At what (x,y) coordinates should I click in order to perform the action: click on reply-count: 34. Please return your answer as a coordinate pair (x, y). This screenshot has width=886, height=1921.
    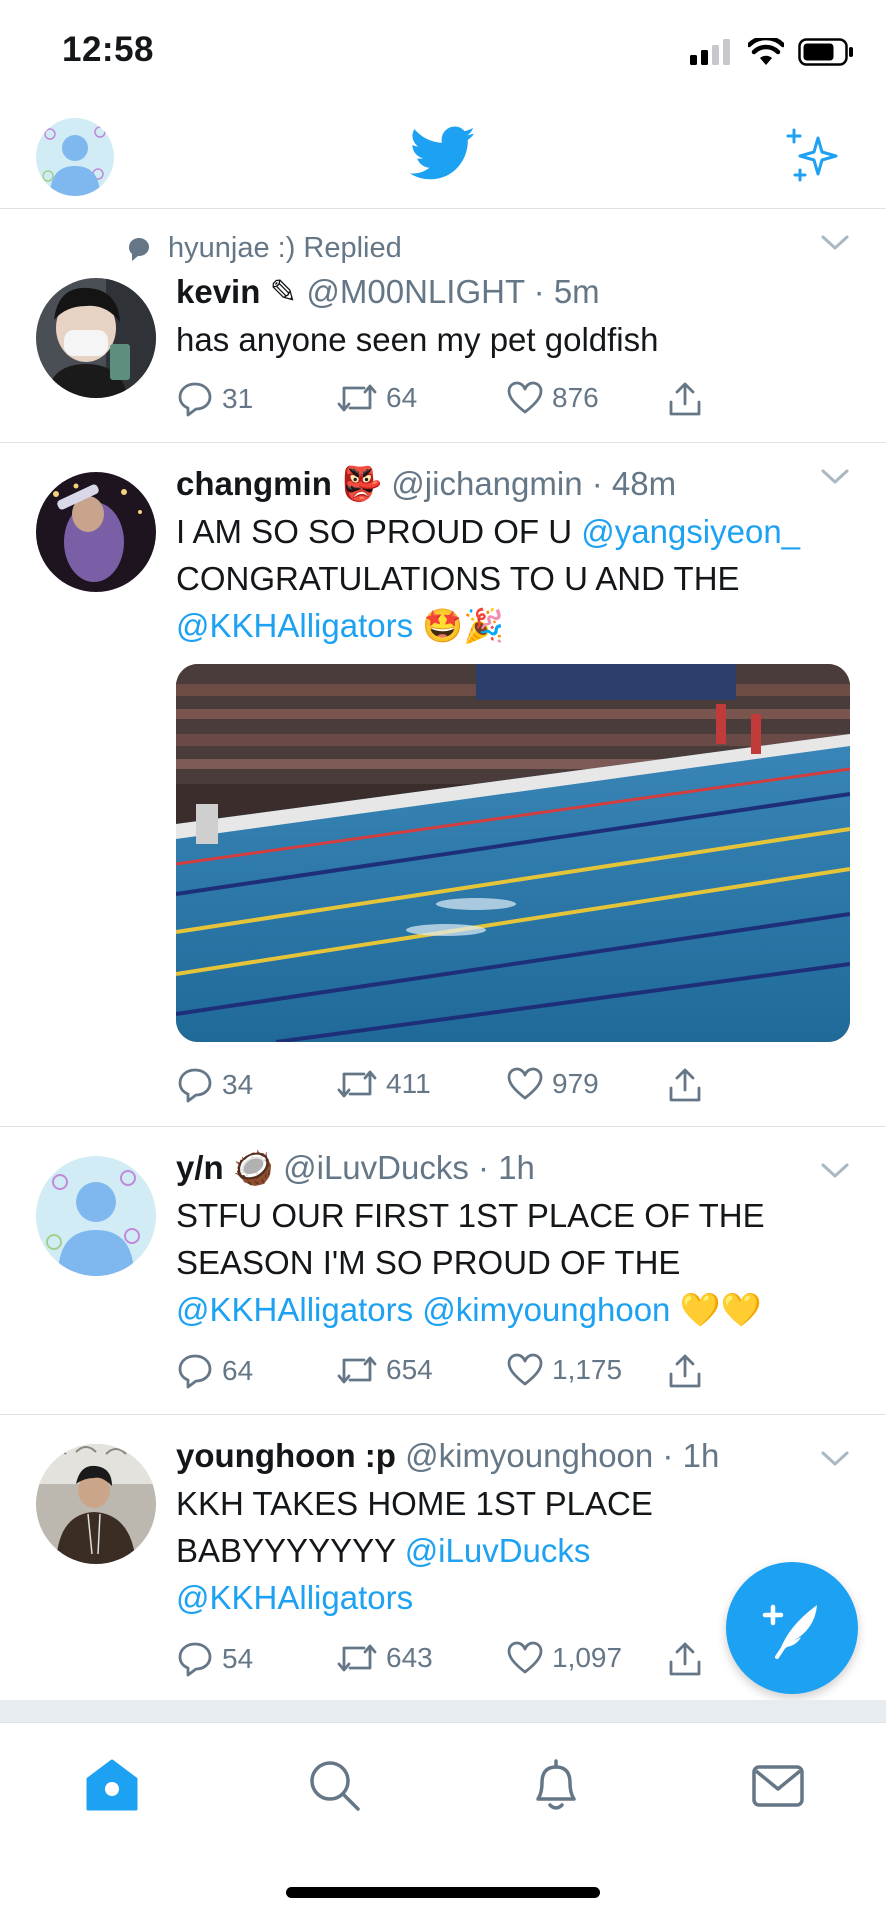
    Looking at the image, I should click on (238, 1084).